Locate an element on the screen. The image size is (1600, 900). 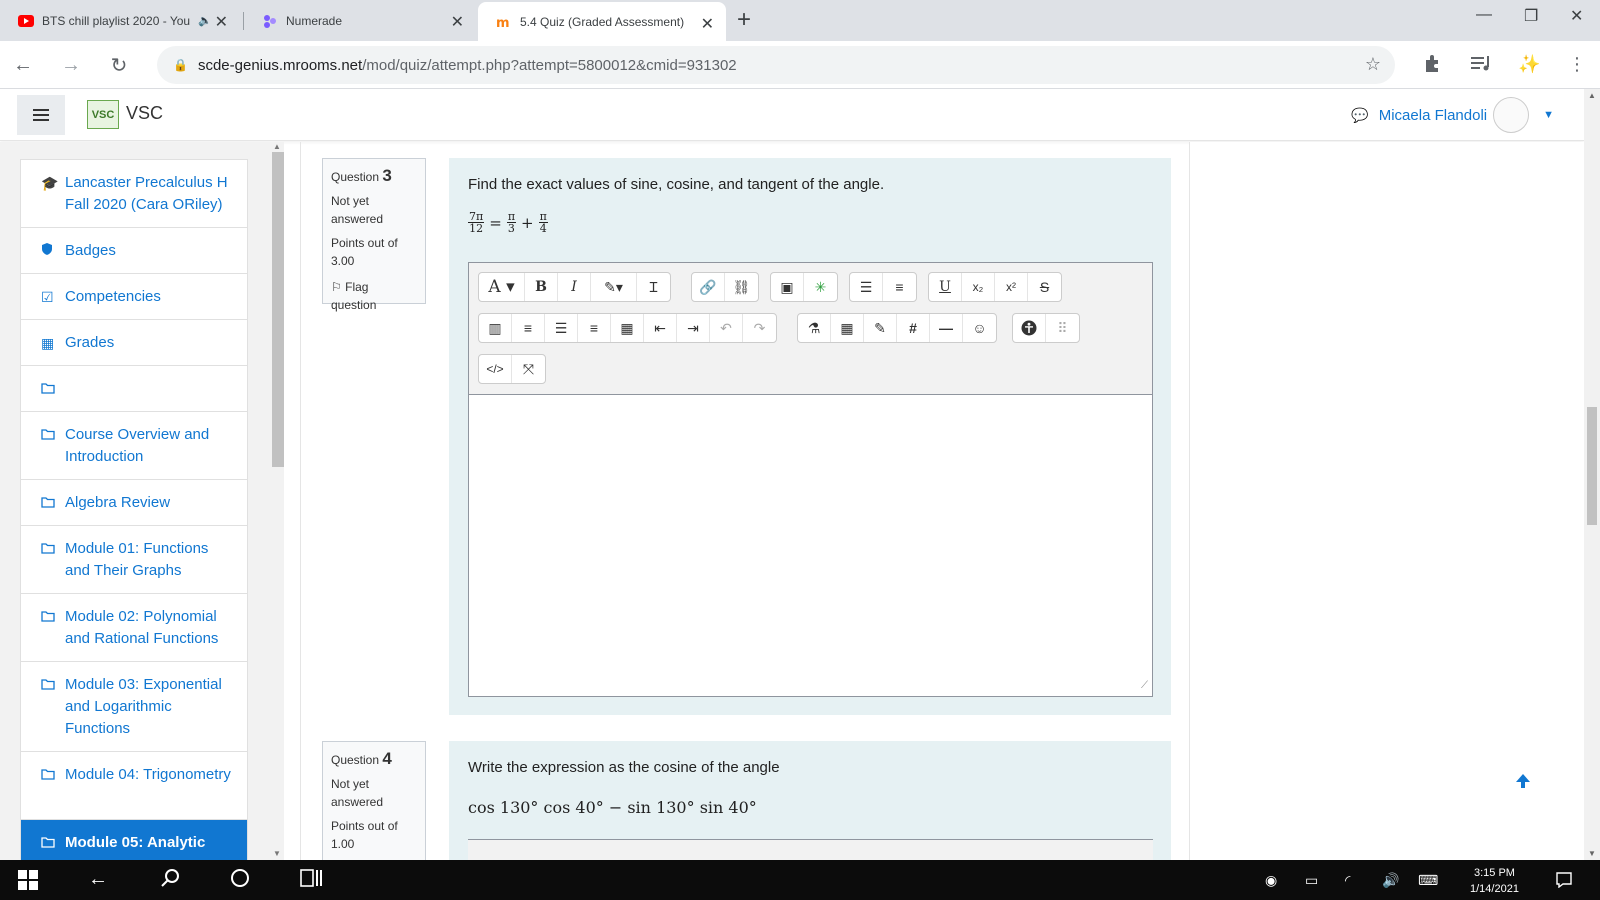
windows-start-icon is located at coordinates (28, 883).